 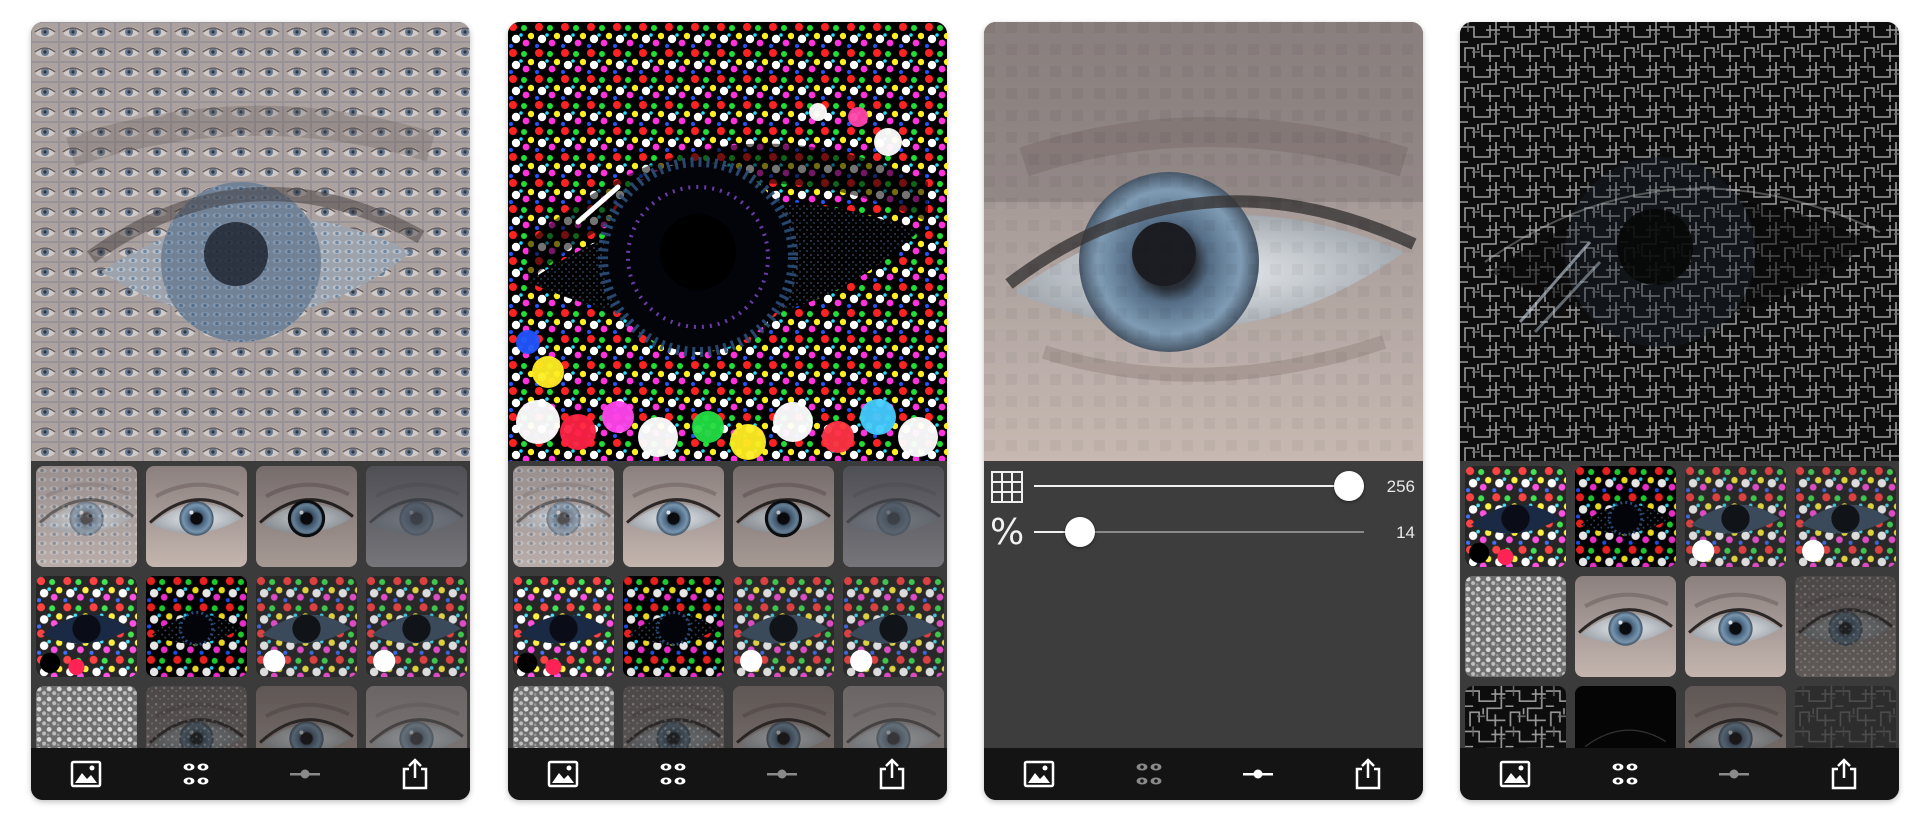 I want to click on grid-size-slider-fill, so click(x=1199, y=486).